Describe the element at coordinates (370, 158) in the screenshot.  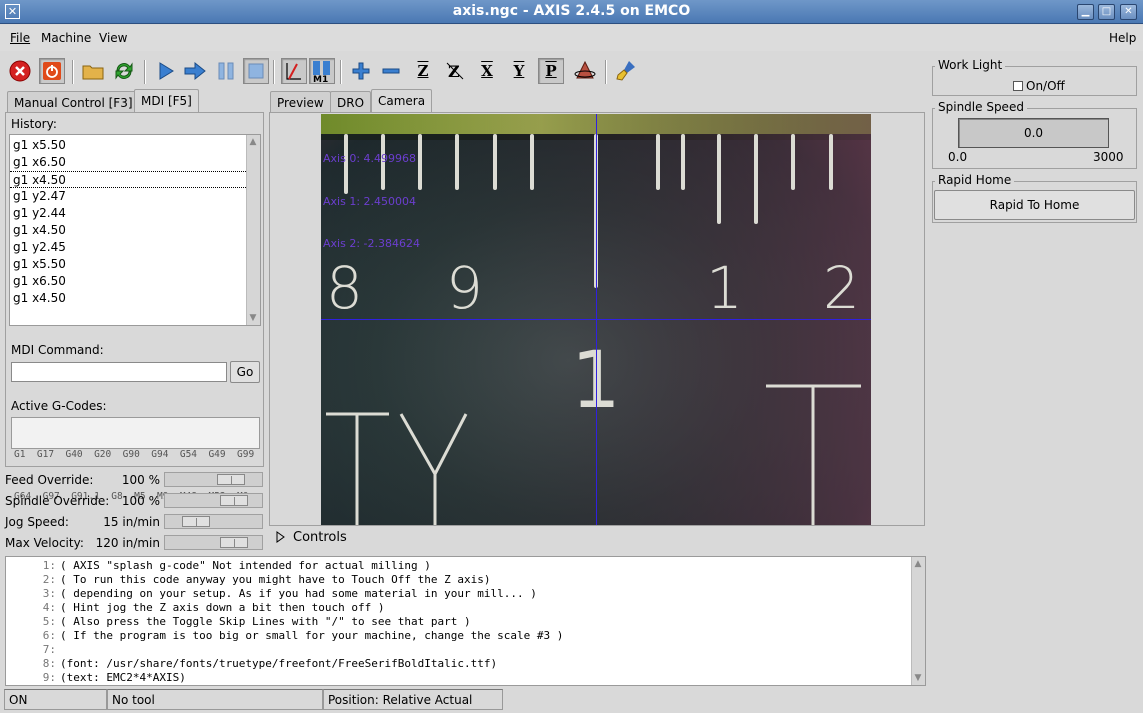
I see `axis-0-readout: Axis 0: 4.499968` at that location.